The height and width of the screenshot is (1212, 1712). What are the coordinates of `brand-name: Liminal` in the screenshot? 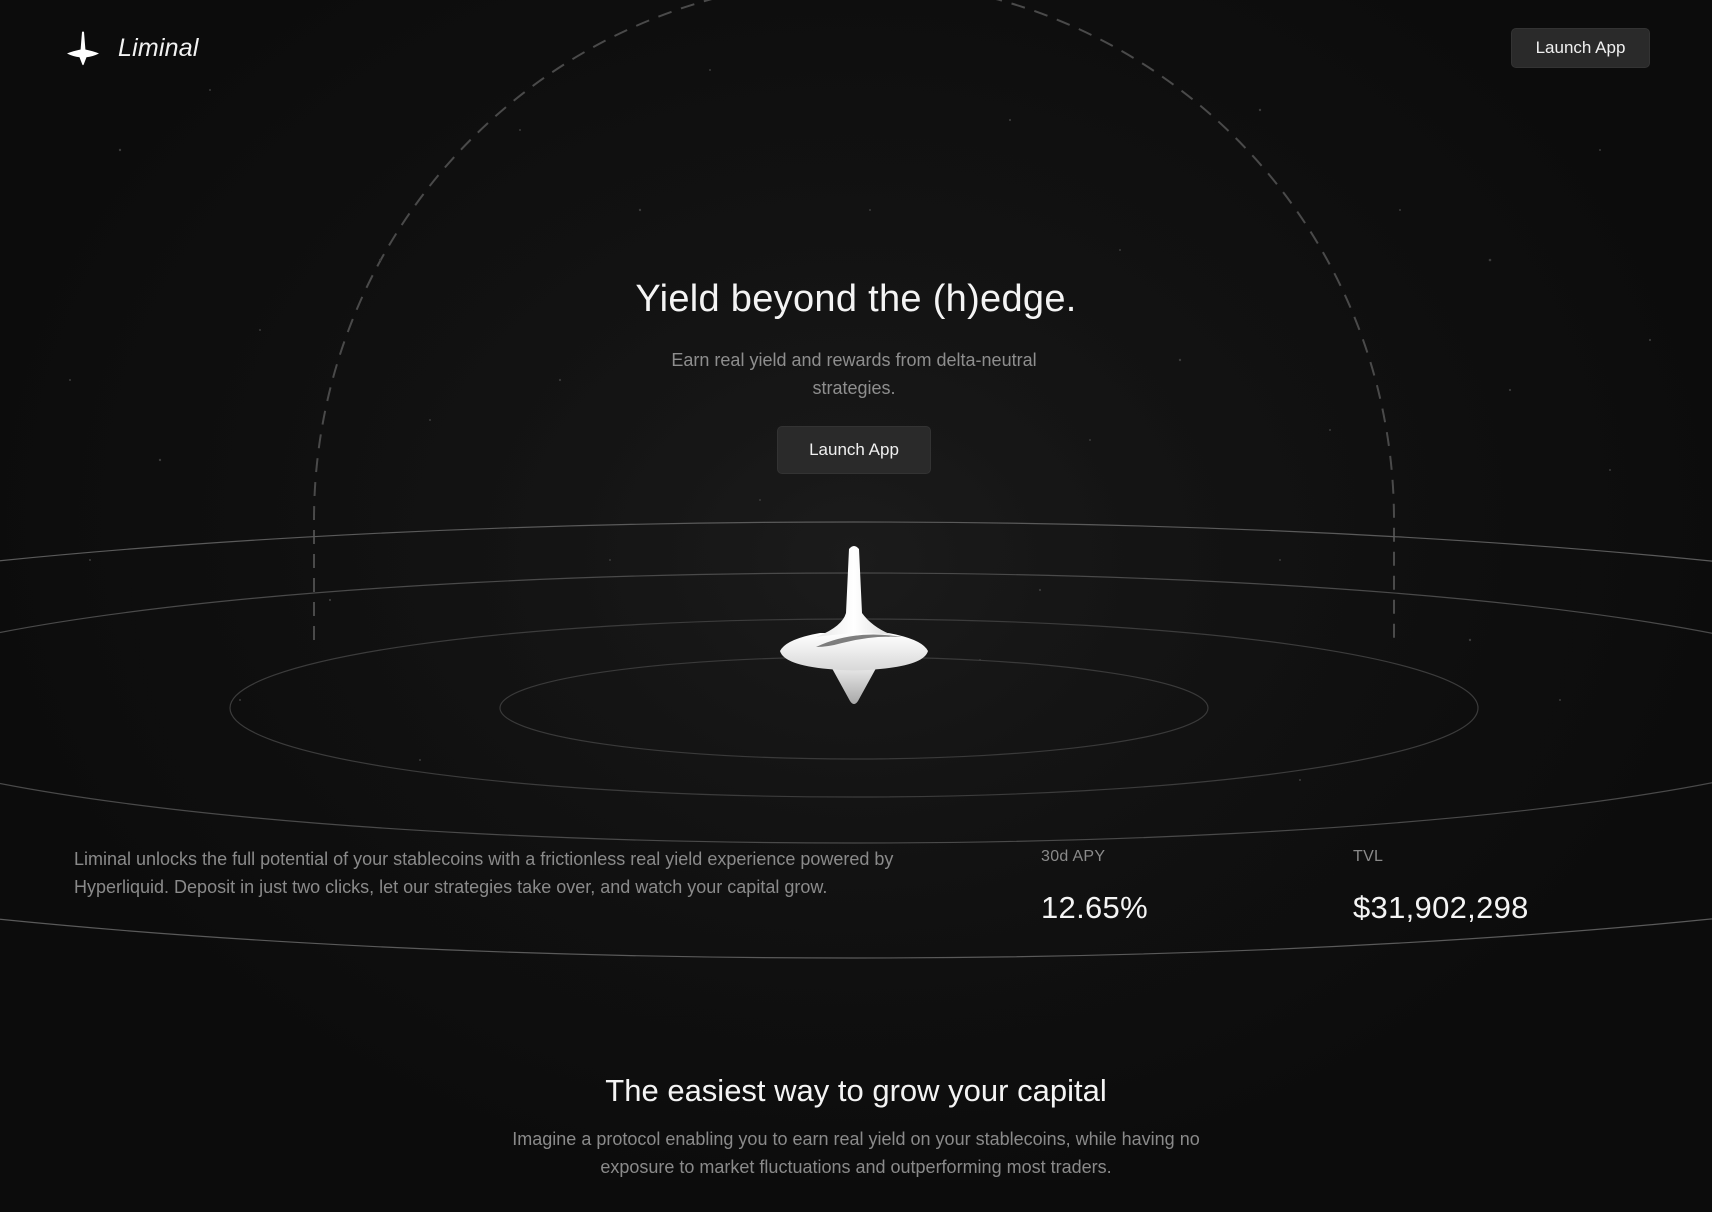 It's located at (158, 47).